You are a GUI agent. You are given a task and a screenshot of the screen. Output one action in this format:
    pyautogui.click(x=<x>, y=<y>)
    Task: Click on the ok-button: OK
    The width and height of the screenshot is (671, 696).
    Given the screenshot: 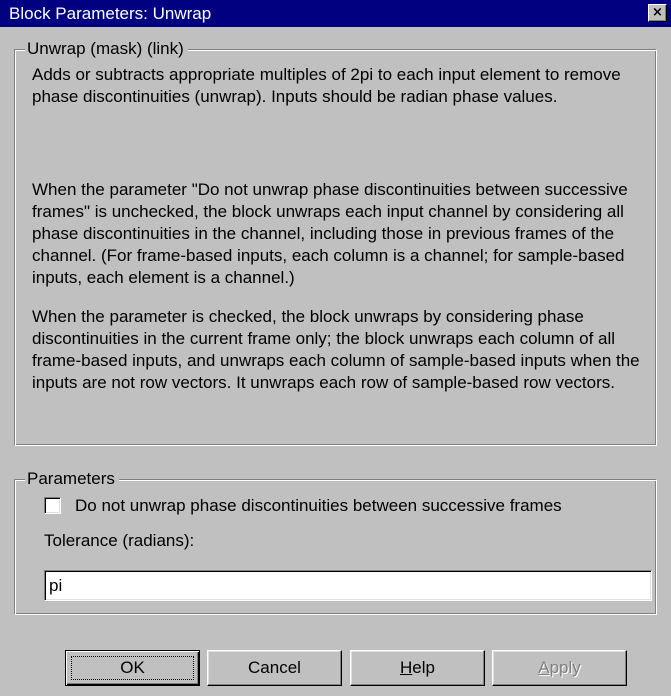 What is the action you would take?
    pyautogui.click(x=132, y=668)
    